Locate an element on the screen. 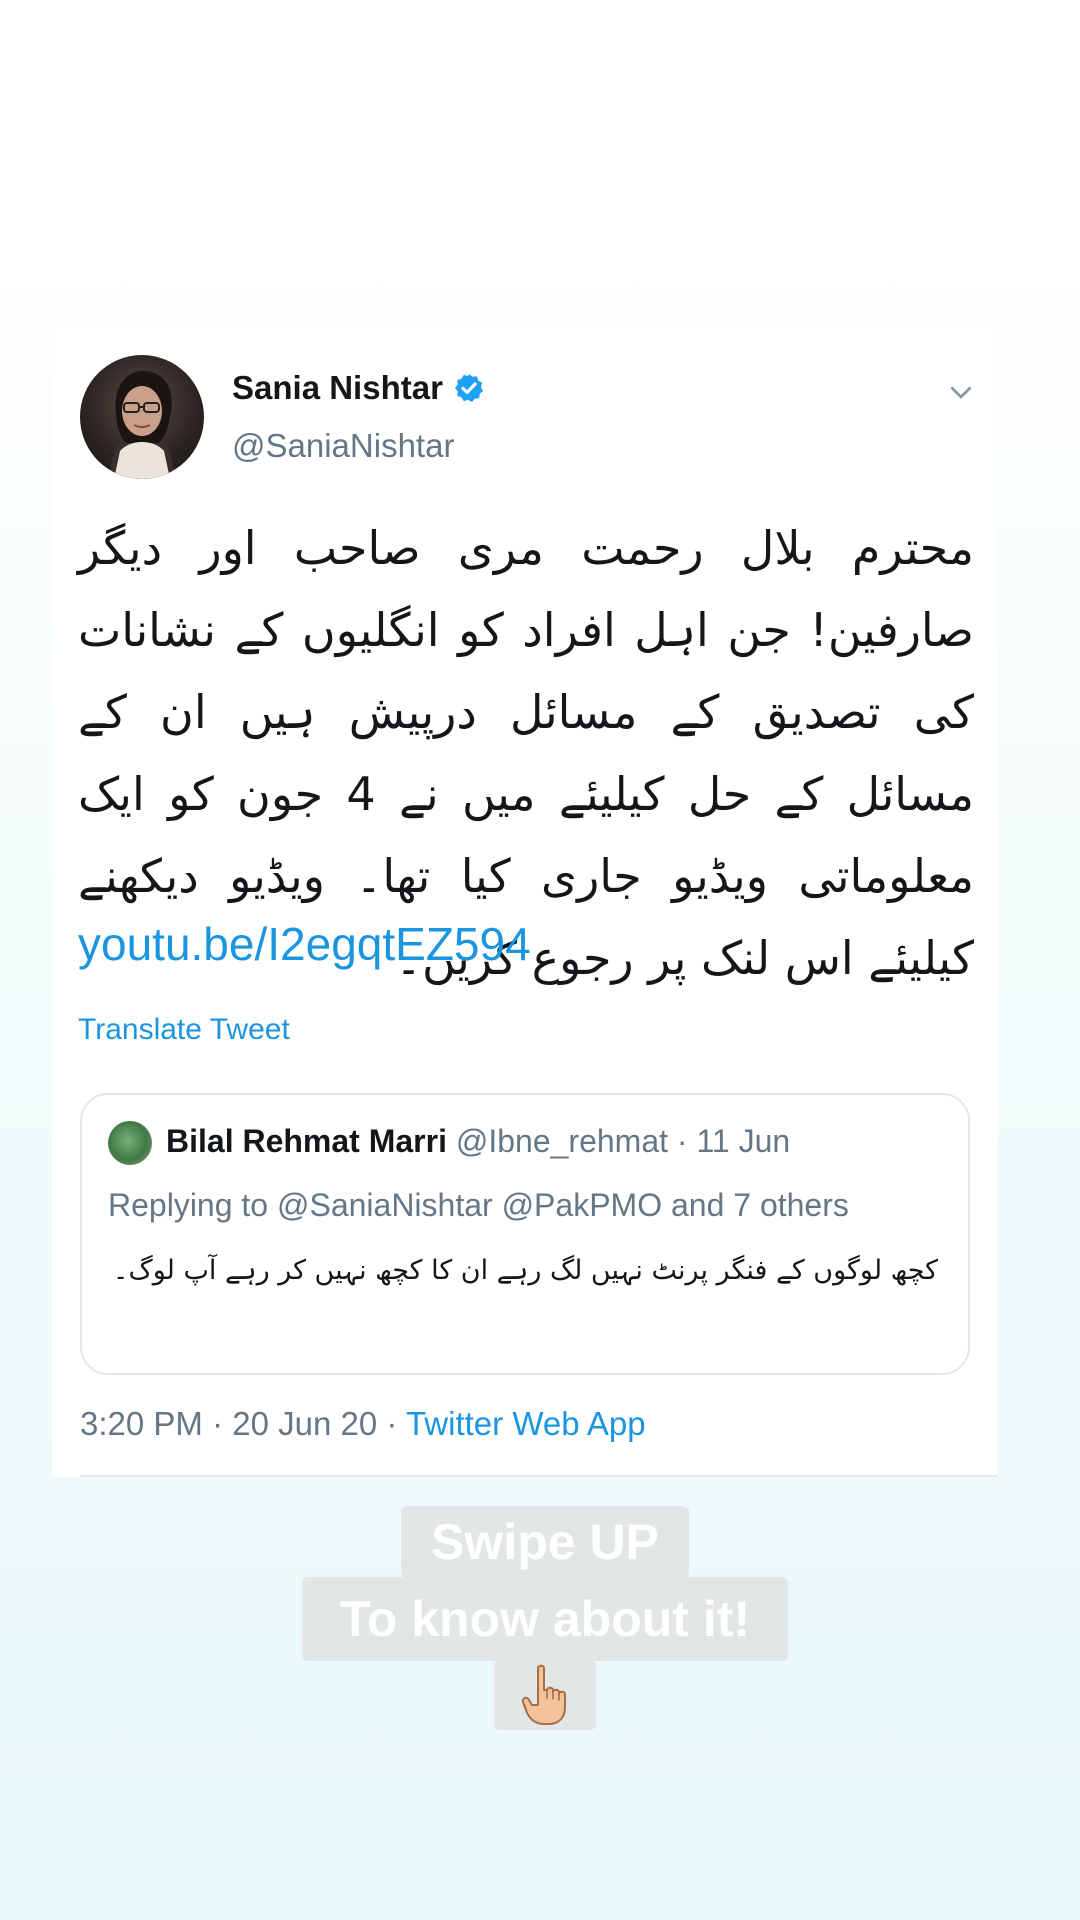  tweet-time: 3:20 PM is located at coordinates (141, 1423).